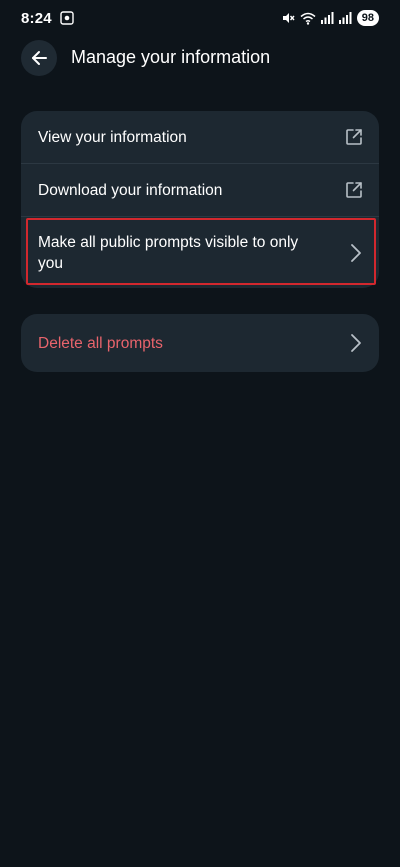 Image resolution: width=400 pixels, height=867 pixels. What do you see at coordinates (200, 137) in the screenshot?
I see `view-information-item: View your information` at bounding box center [200, 137].